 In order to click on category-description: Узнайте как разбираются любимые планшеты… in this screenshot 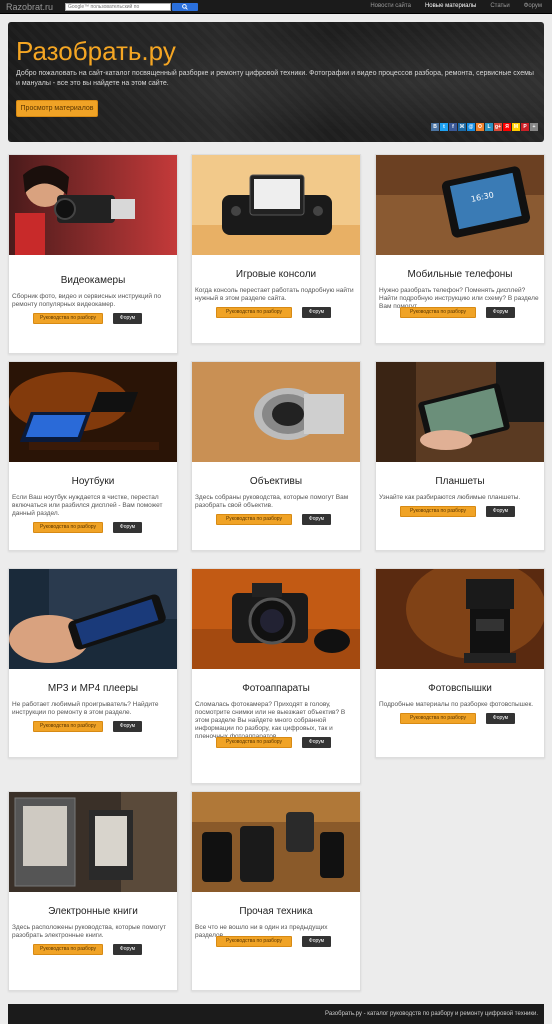, I will do `click(450, 497)`.